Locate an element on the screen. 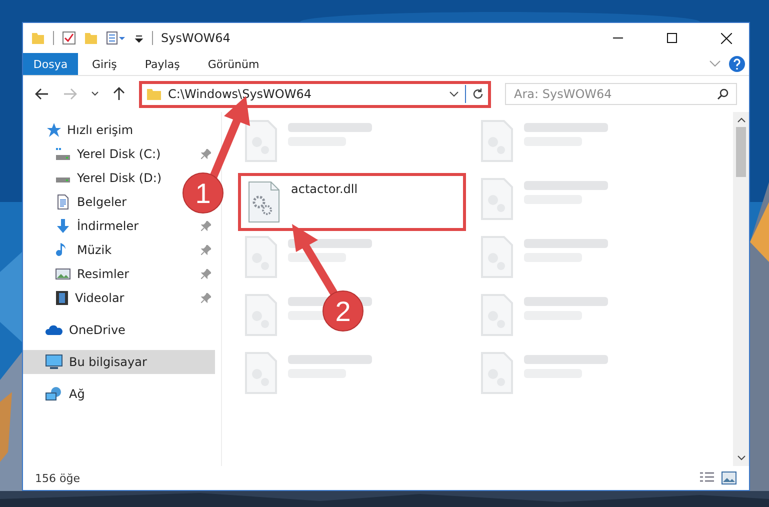  sidebar-item: Videolar is located at coordinates (89, 298).